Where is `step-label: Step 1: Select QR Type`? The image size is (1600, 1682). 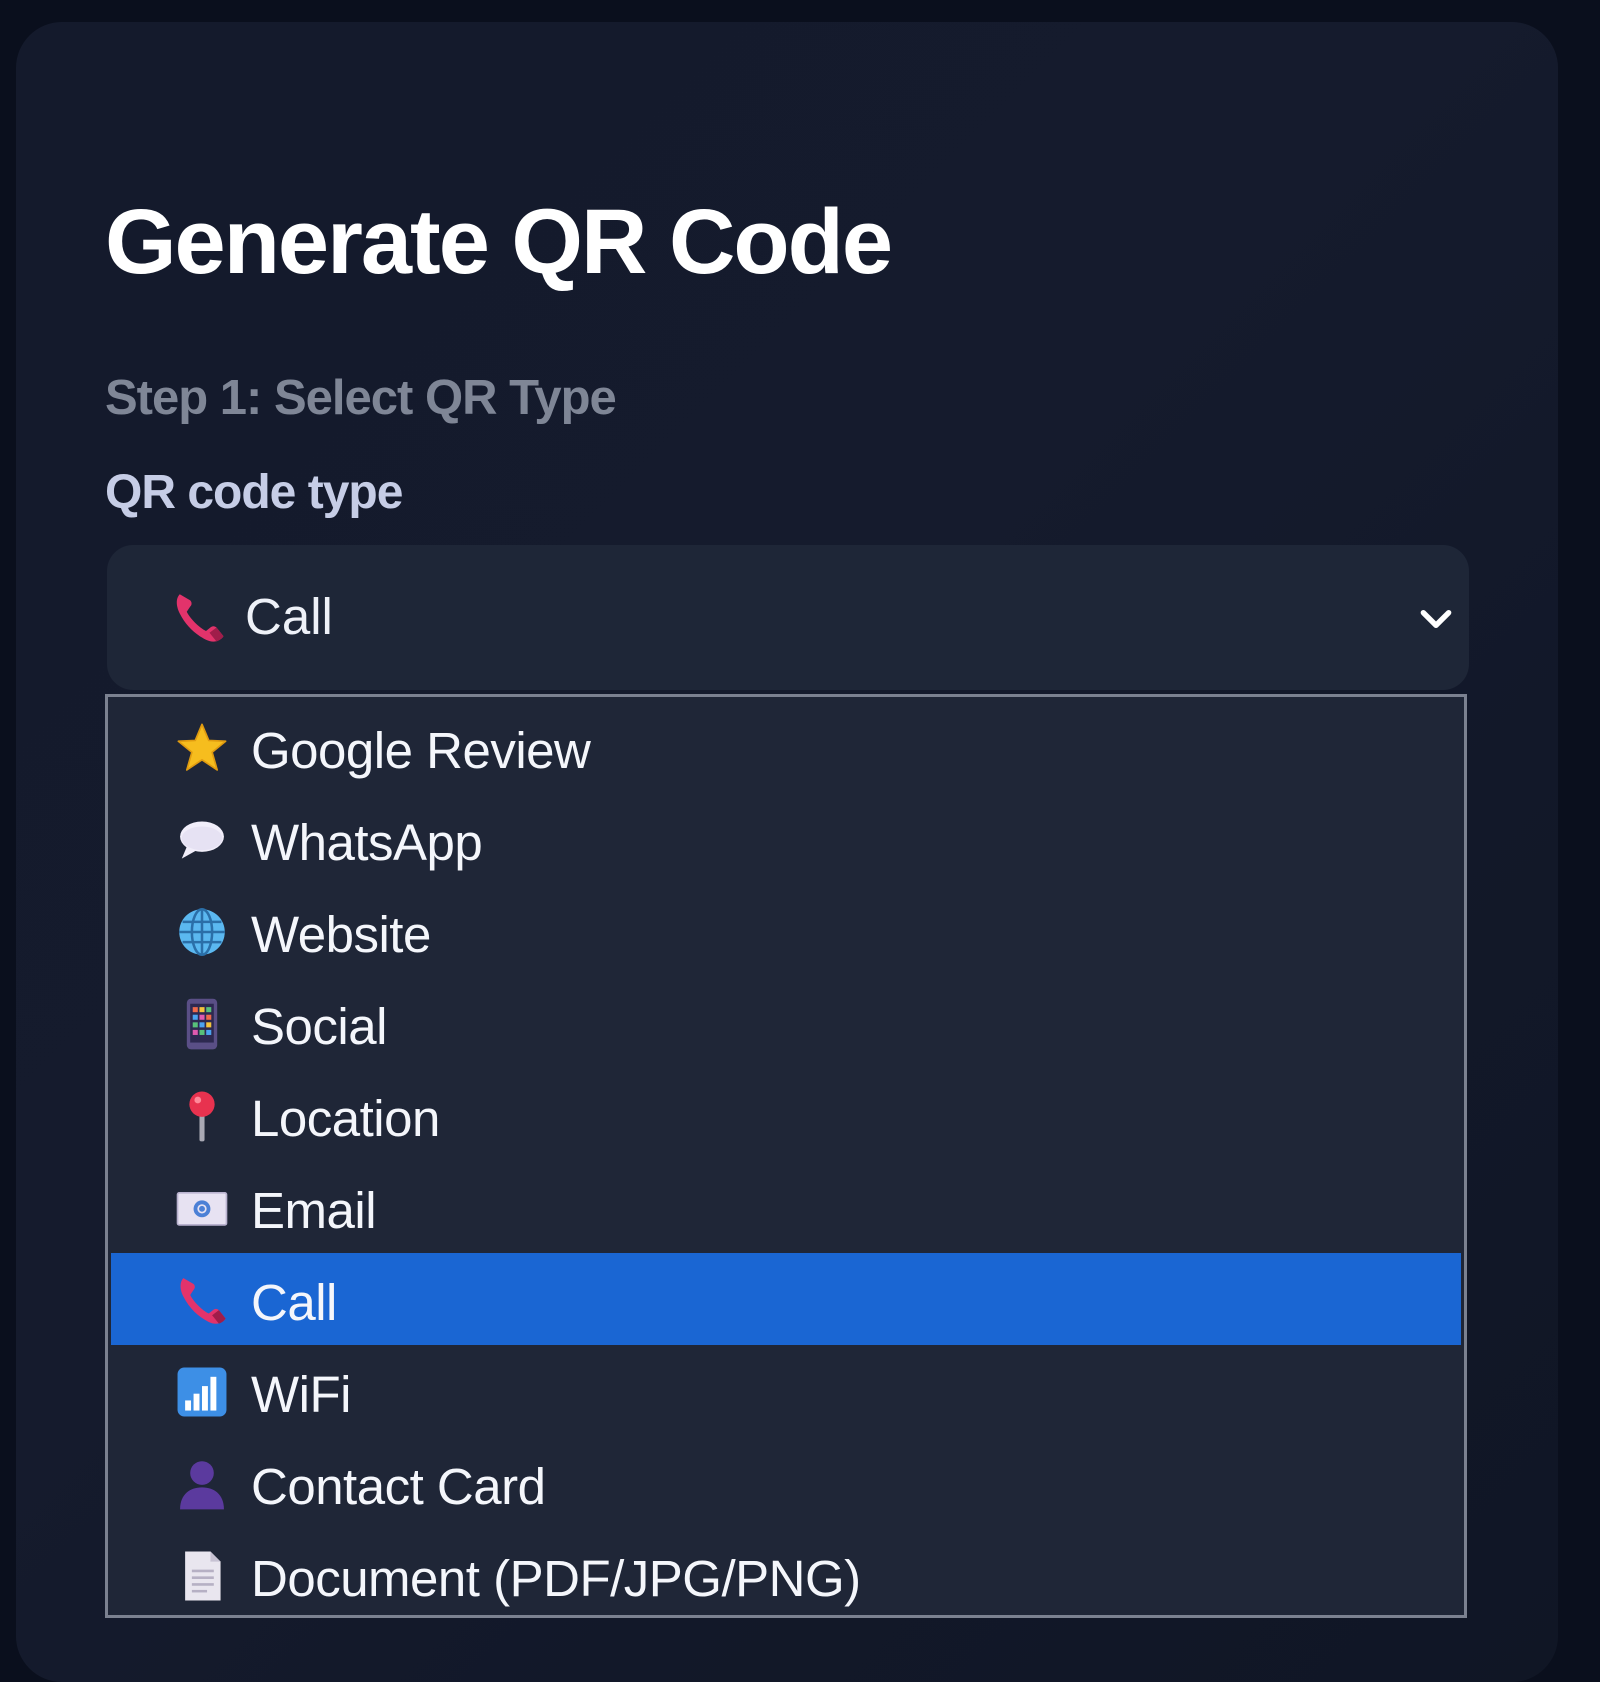
step-label: Step 1: Select QR Type is located at coordinates (361, 398).